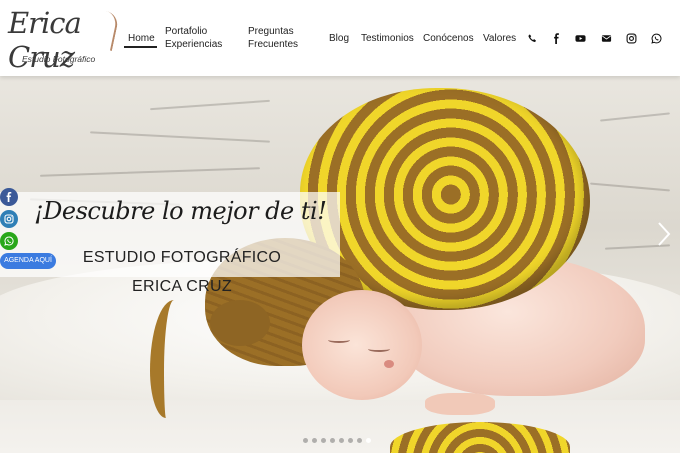 The height and width of the screenshot is (453, 680). I want to click on youtube-button, so click(580, 38).